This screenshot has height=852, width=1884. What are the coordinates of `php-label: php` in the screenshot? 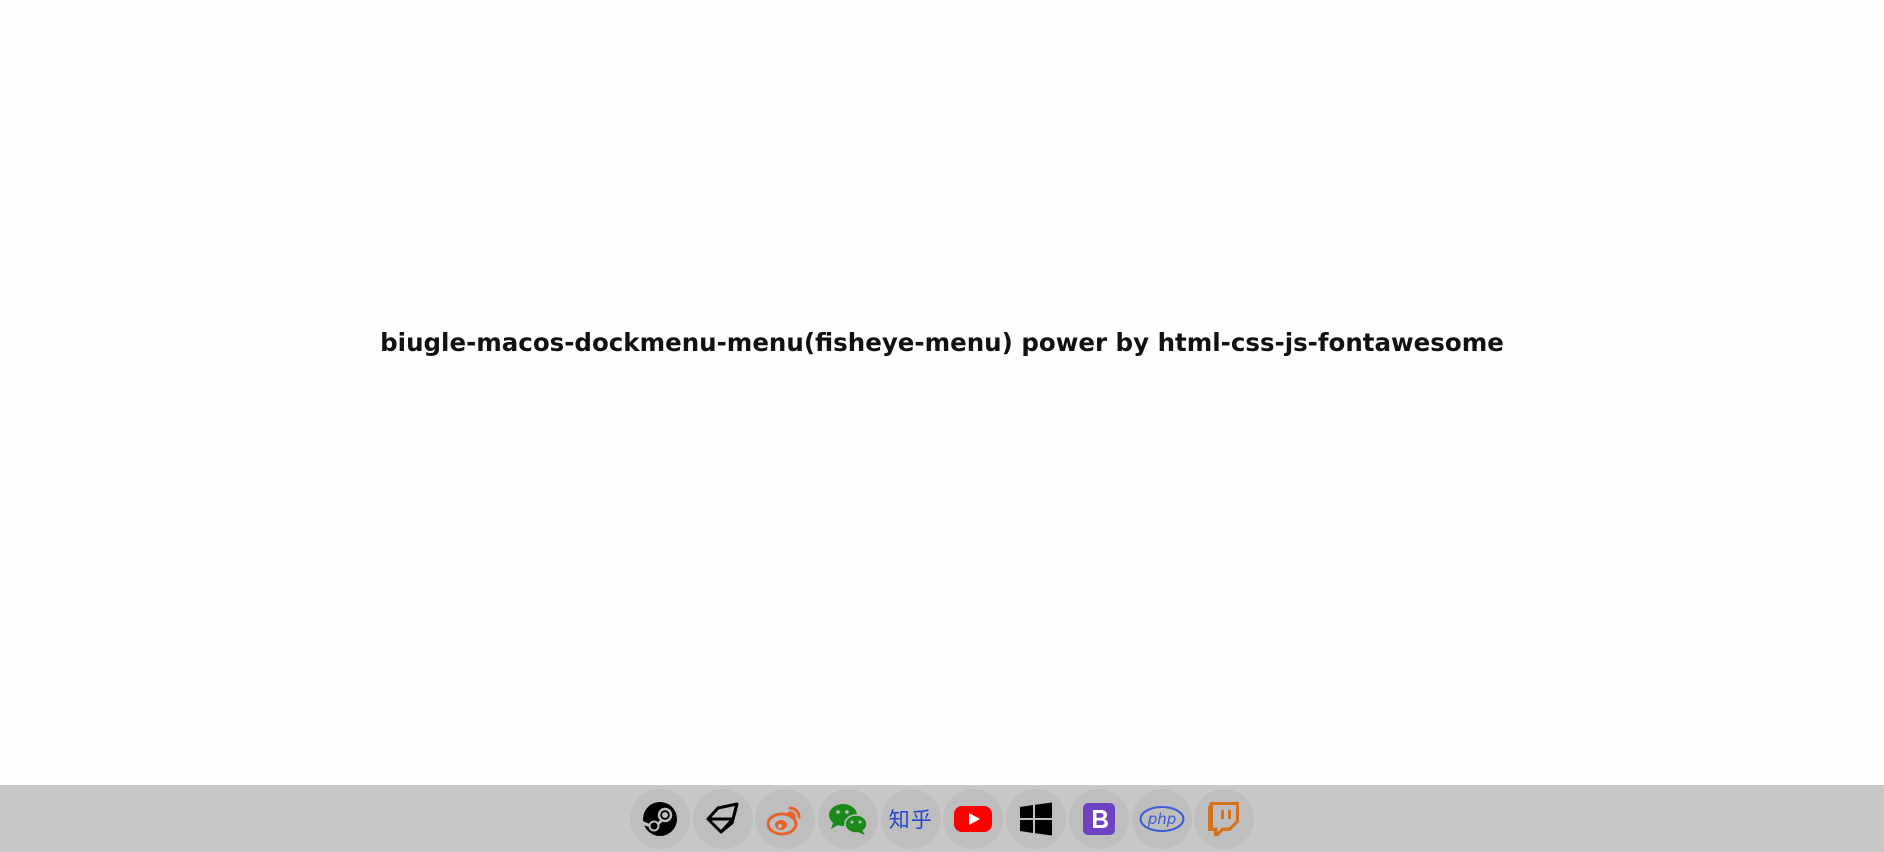 It's located at (1161, 819).